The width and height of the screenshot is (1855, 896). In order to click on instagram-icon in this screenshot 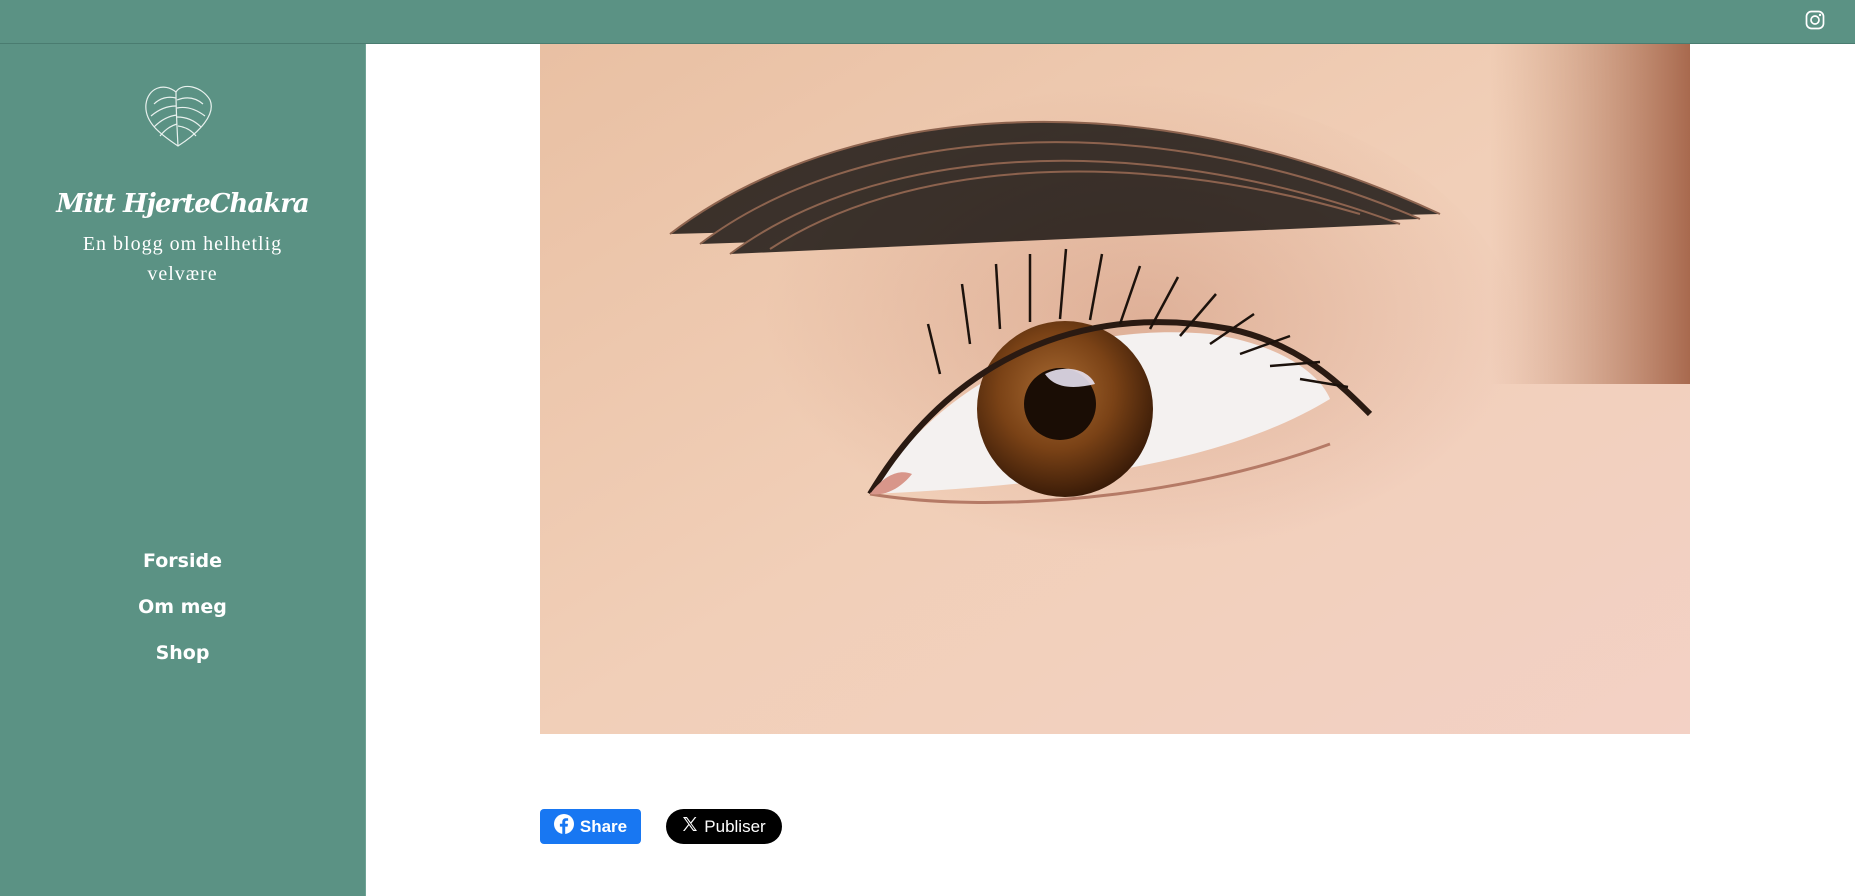, I will do `click(1815, 20)`.